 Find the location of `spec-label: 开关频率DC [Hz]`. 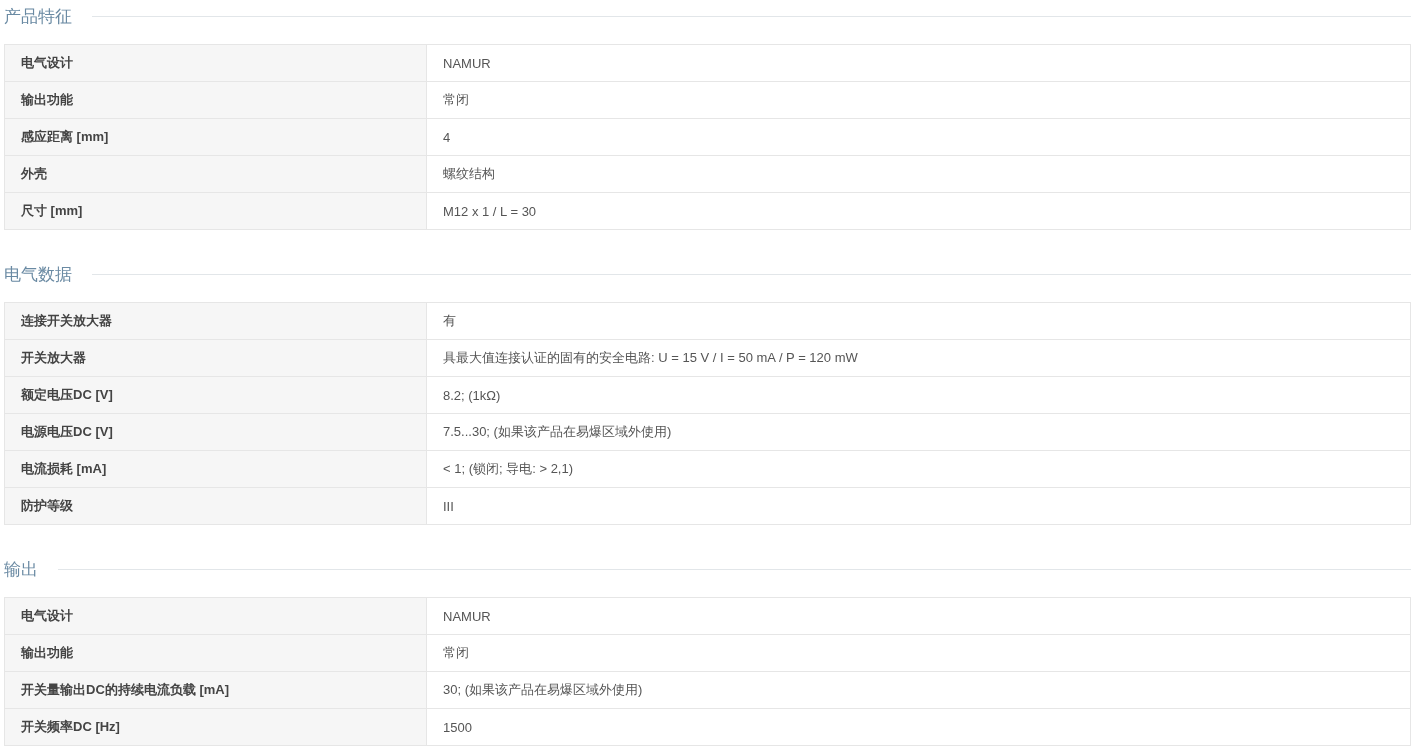

spec-label: 开关频率DC [Hz] is located at coordinates (216, 727).